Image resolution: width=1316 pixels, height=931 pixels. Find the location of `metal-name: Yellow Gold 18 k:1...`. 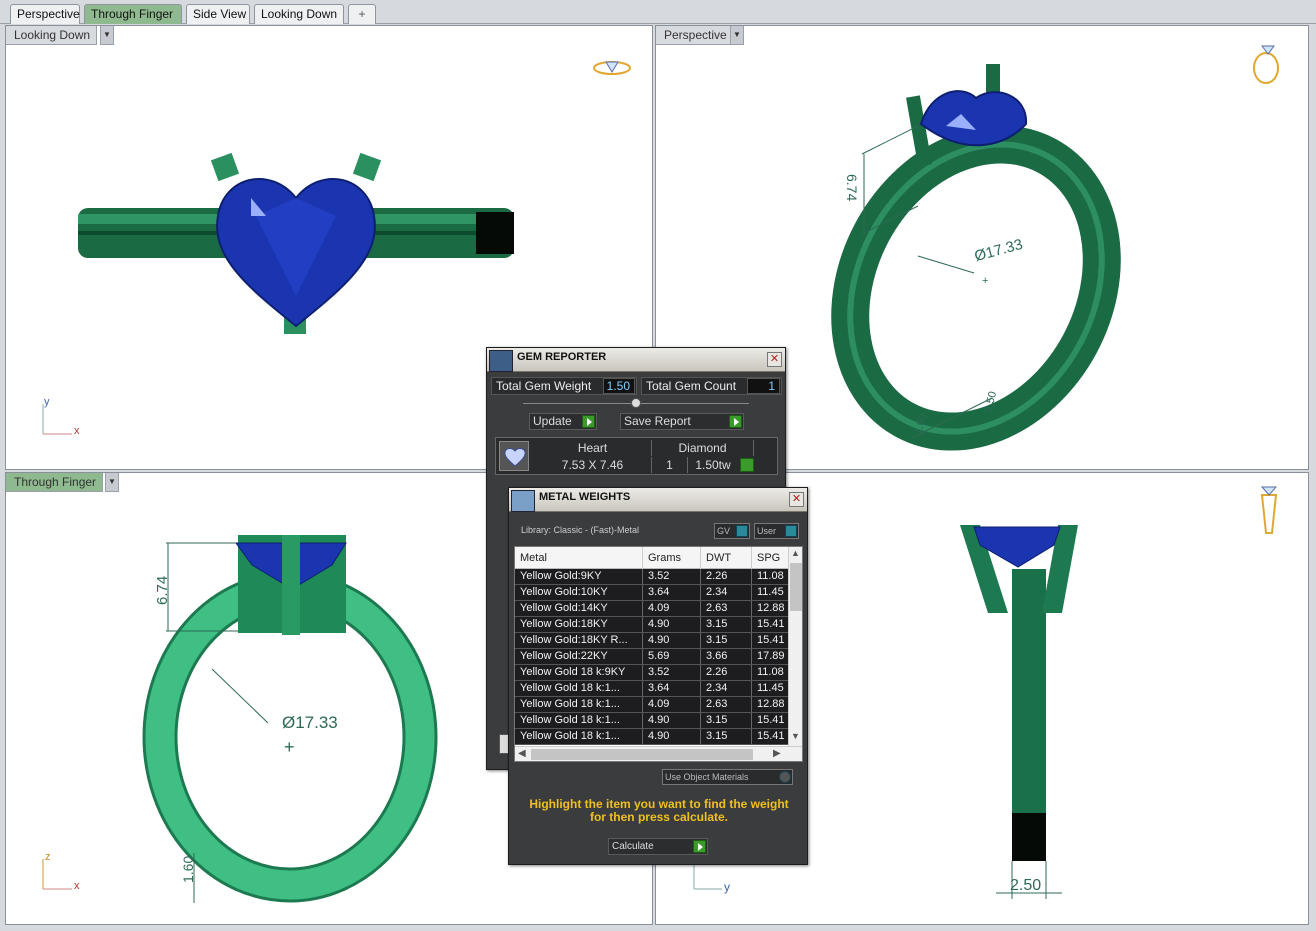

metal-name: Yellow Gold 18 k:1... is located at coordinates (579, 736).